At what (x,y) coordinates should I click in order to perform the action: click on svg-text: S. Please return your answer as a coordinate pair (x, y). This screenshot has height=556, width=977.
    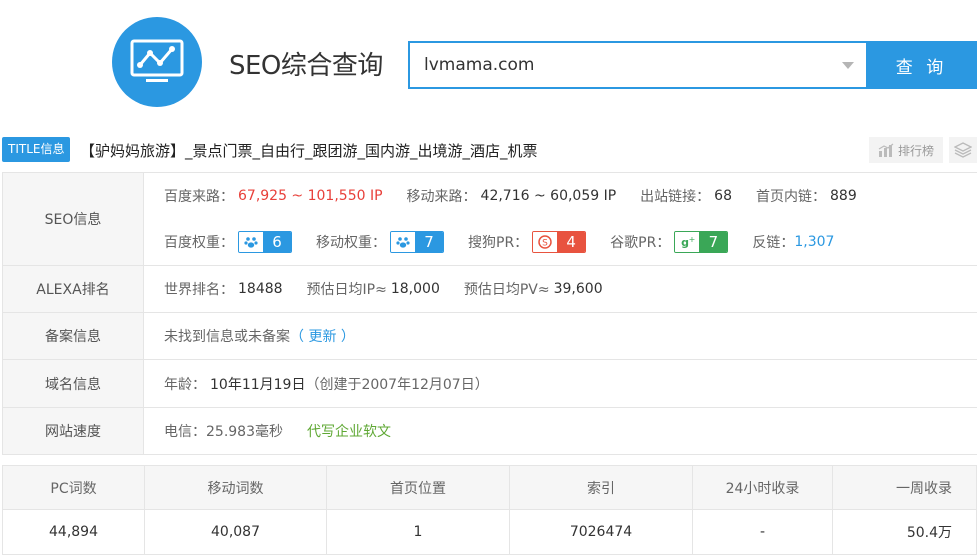
    Looking at the image, I should click on (545, 244).